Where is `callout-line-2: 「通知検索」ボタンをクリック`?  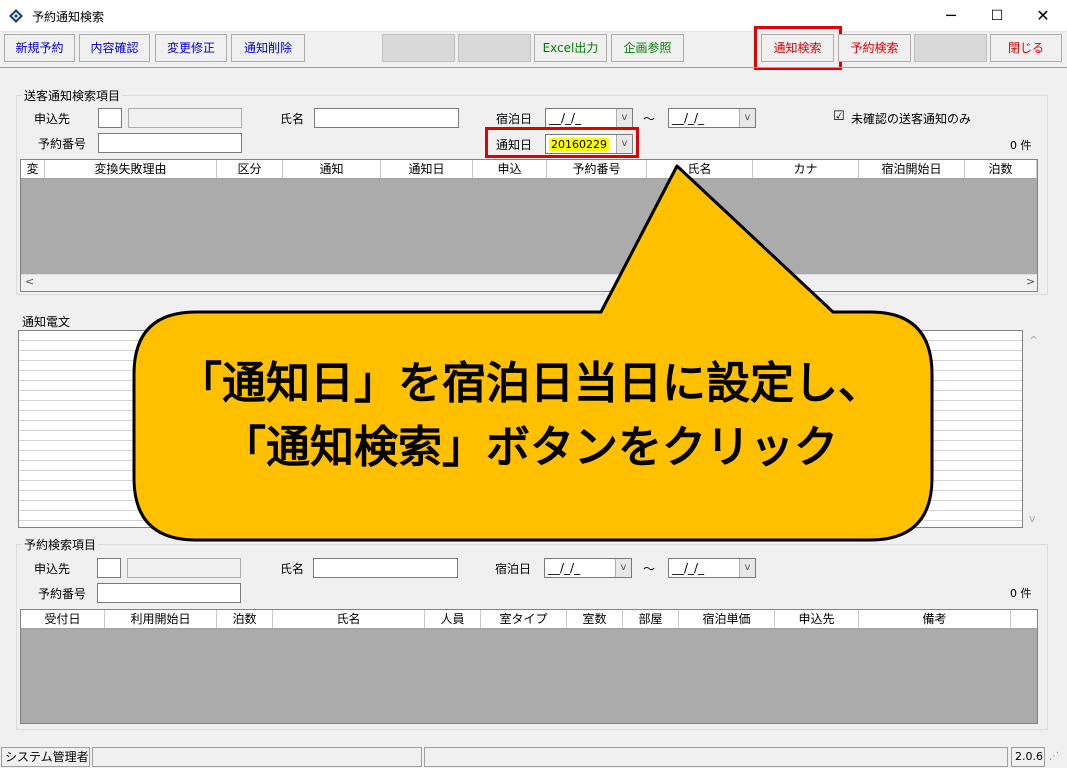 callout-line-2: 「通知検索」ボタンをクリック is located at coordinates (530, 447).